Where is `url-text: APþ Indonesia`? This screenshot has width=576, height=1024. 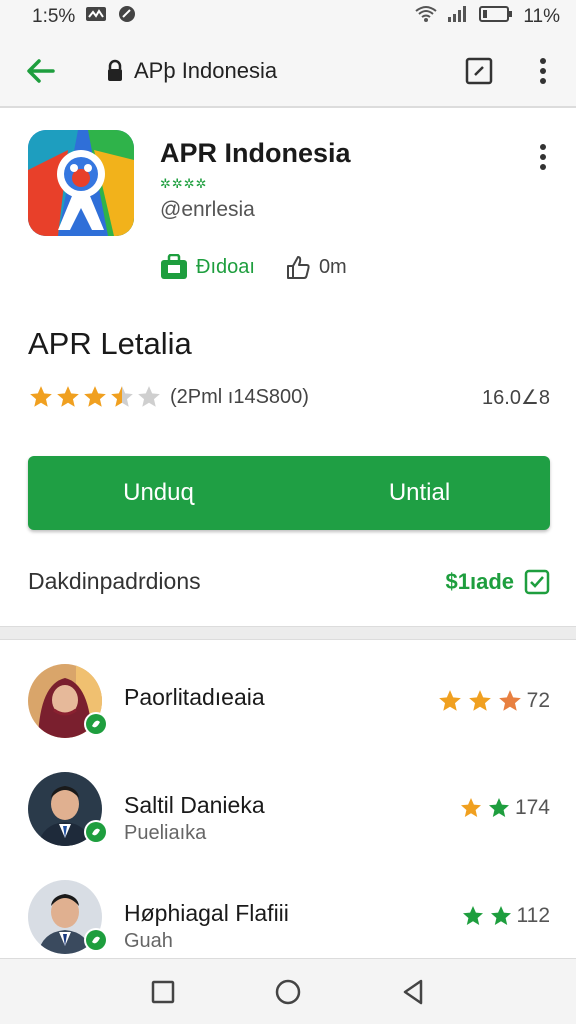 url-text: APþ Indonesia is located at coordinates (206, 70).